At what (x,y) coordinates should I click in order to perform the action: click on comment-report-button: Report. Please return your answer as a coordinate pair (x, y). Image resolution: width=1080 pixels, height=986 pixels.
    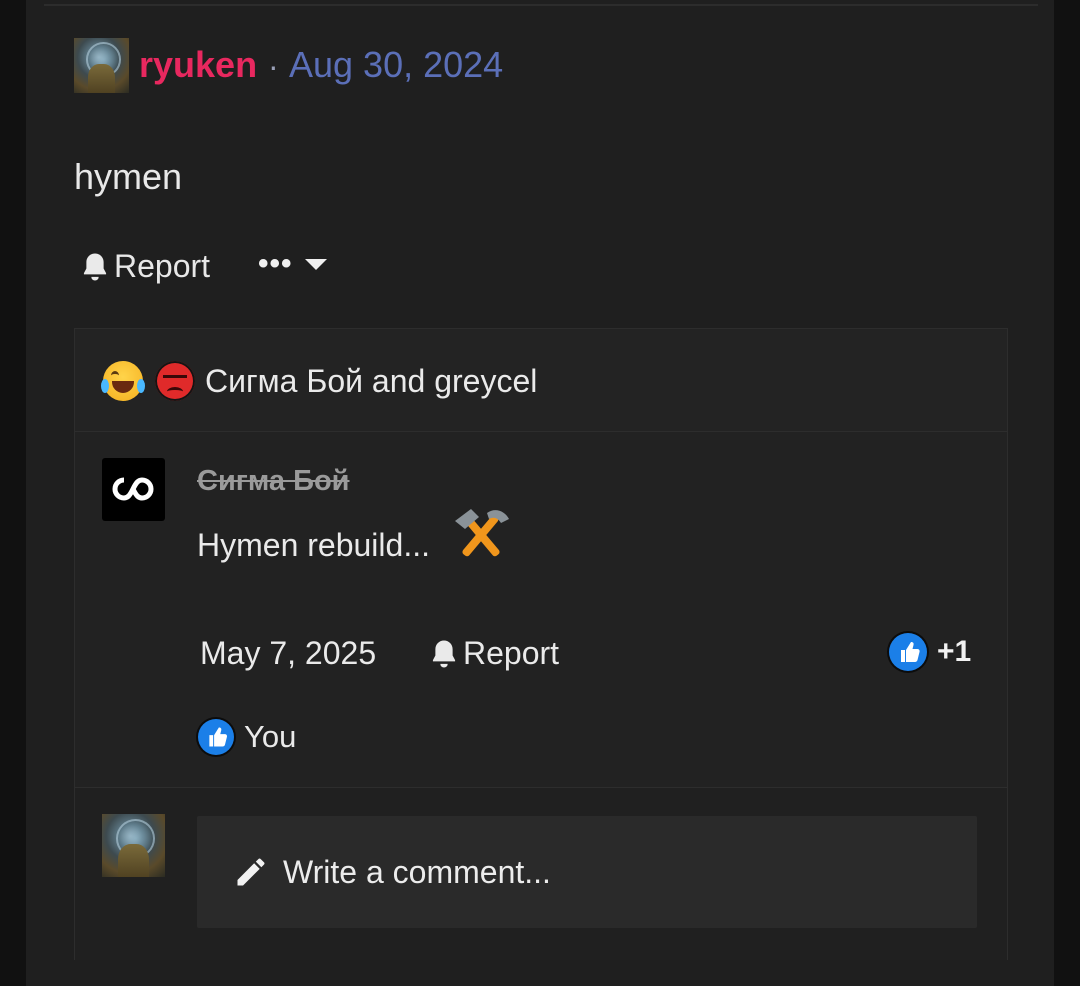
    Looking at the image, I should click on (494, 653).